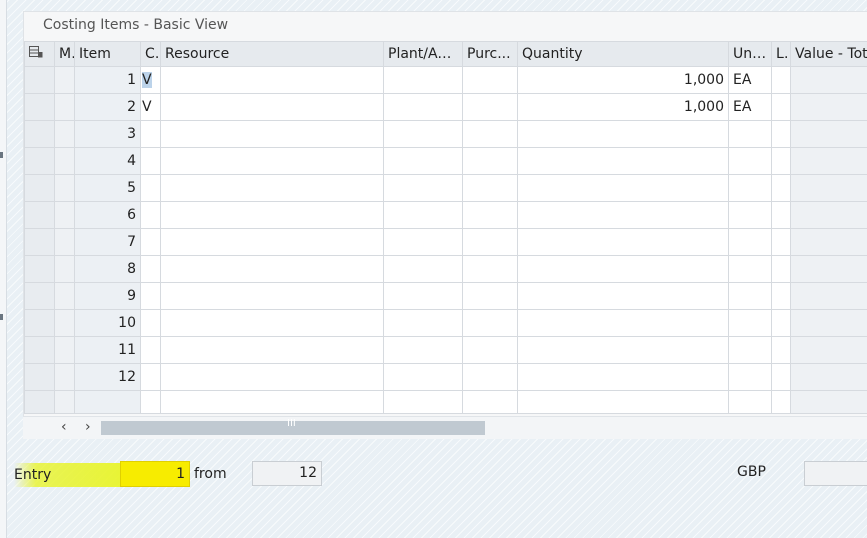  Describe the element at coordinates (150, 107) in the screenshot. I see `cell-c: V` at that location.